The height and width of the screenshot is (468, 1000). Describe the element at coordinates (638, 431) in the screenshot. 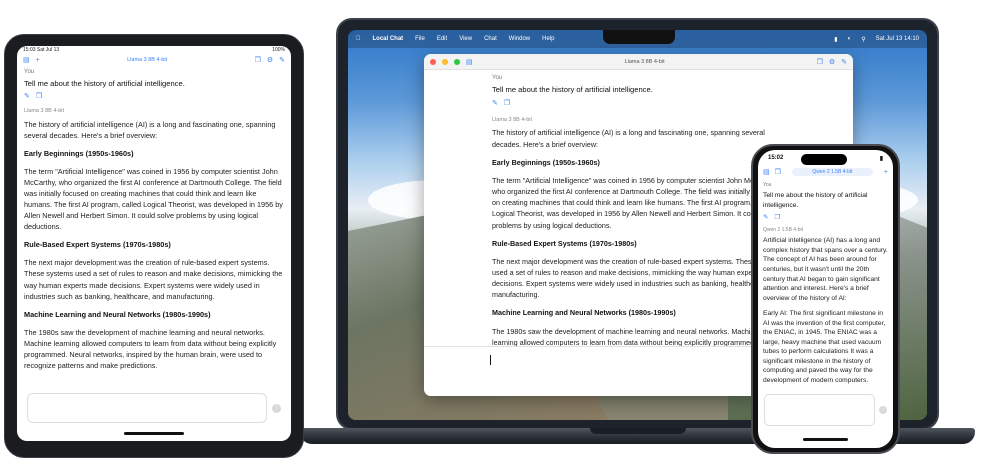

I see `macbook-lip` at that location.